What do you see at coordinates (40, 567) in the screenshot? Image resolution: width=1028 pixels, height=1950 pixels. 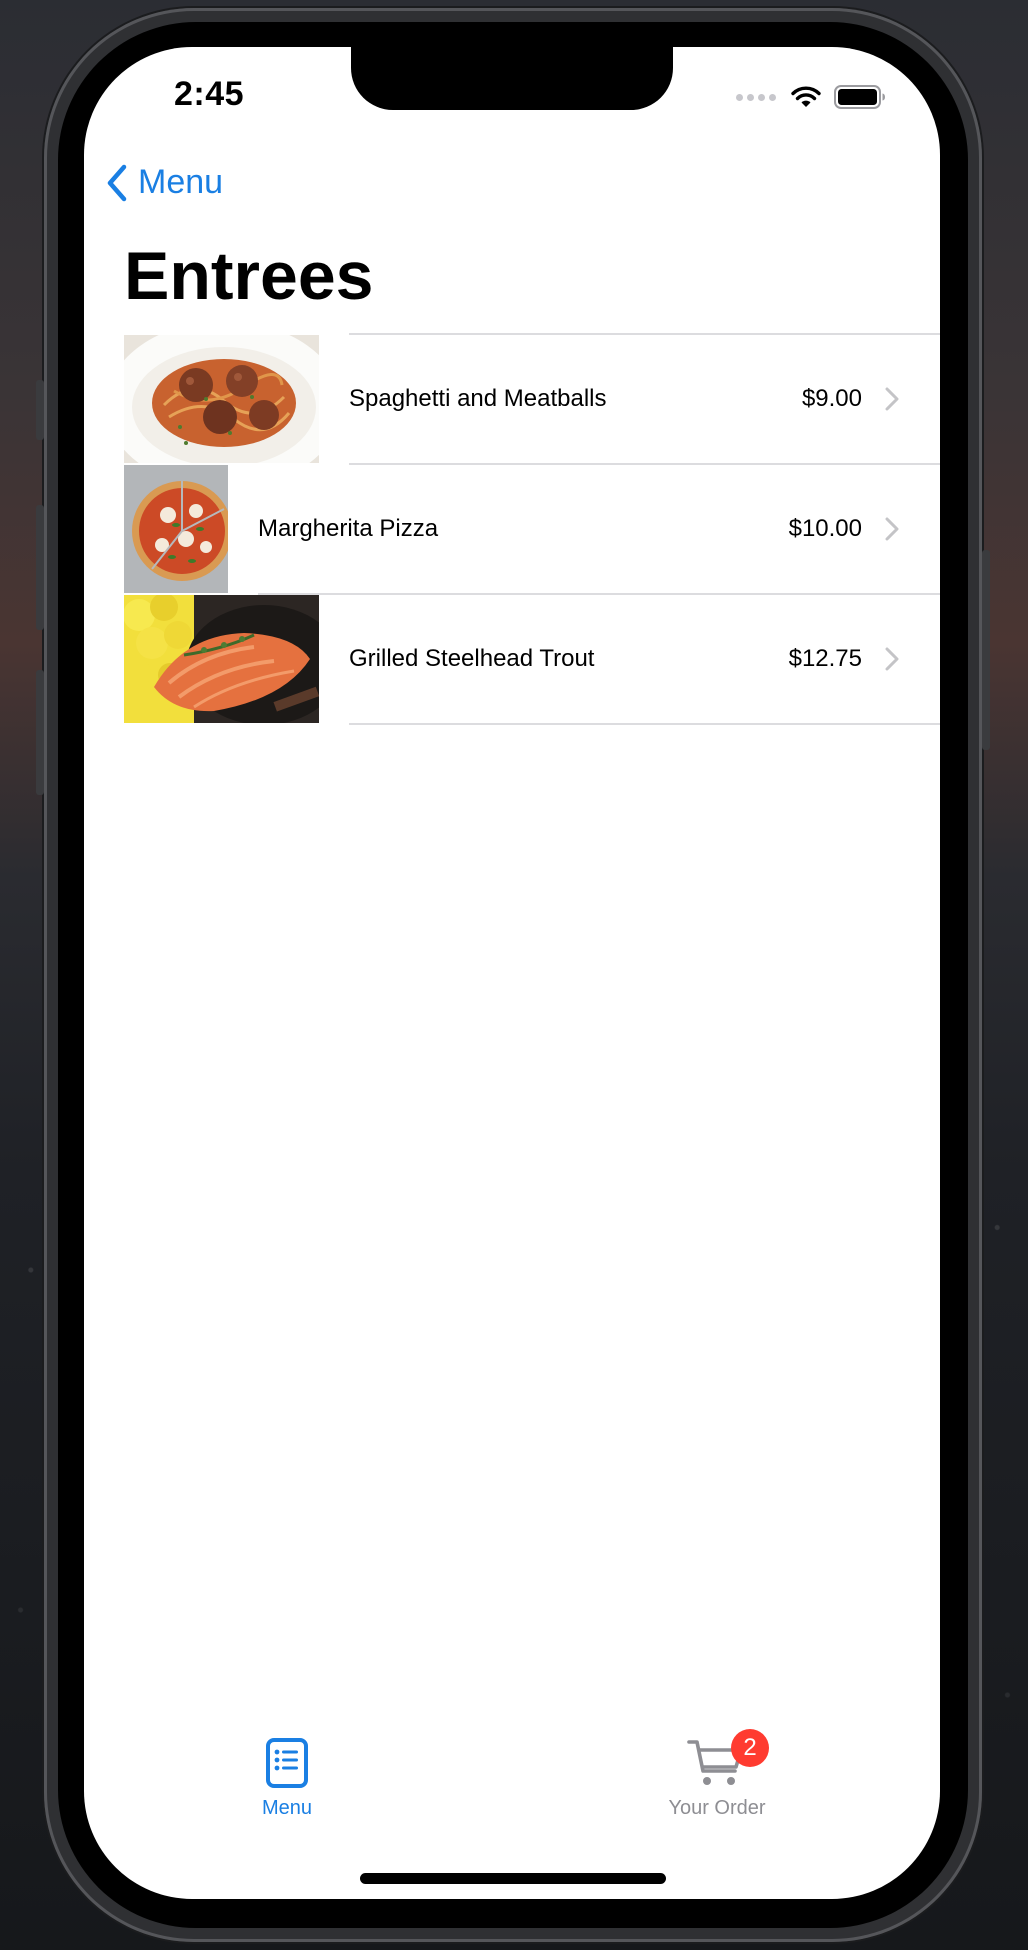 I see `volume-up-button` at bounding box center [40, 567].